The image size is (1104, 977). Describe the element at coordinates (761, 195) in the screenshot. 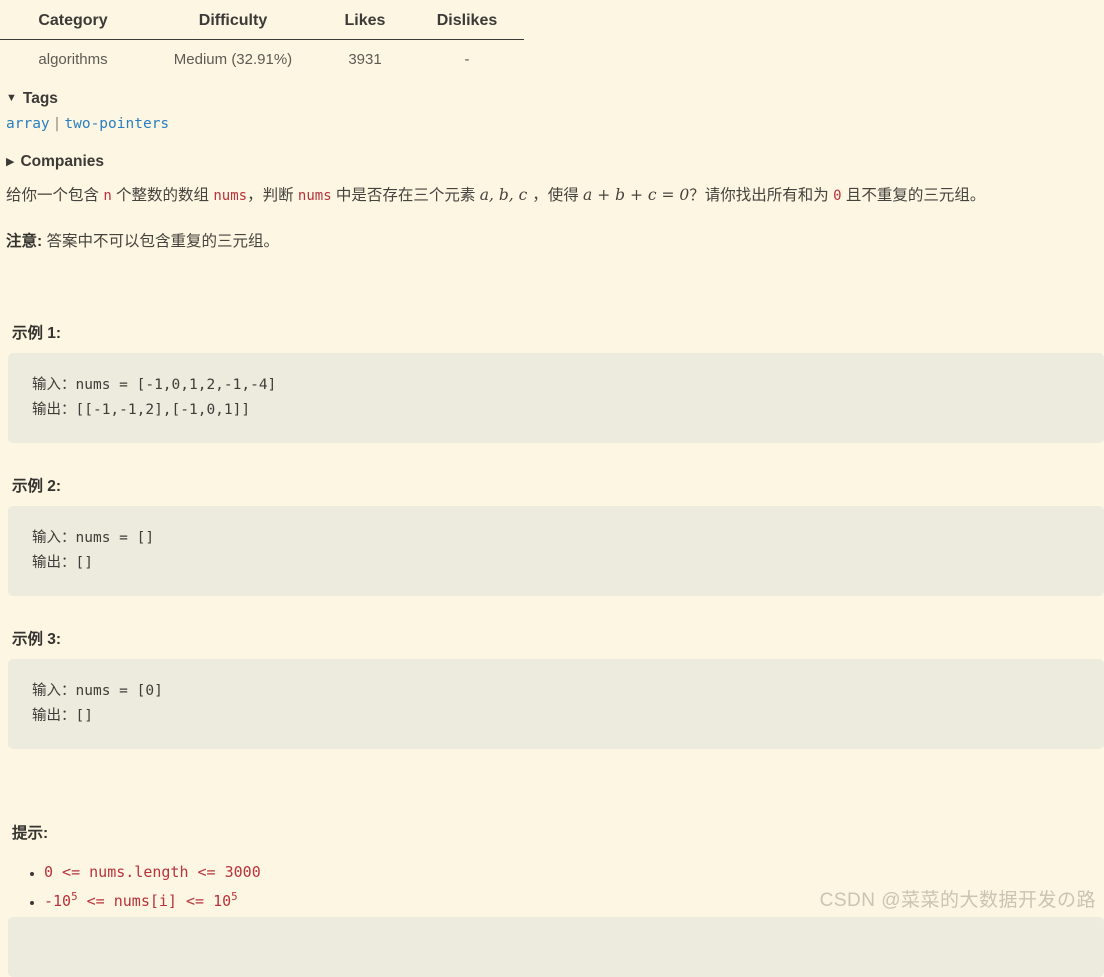

I see `desc-part-6: ？请你找出所有和为` at that location.